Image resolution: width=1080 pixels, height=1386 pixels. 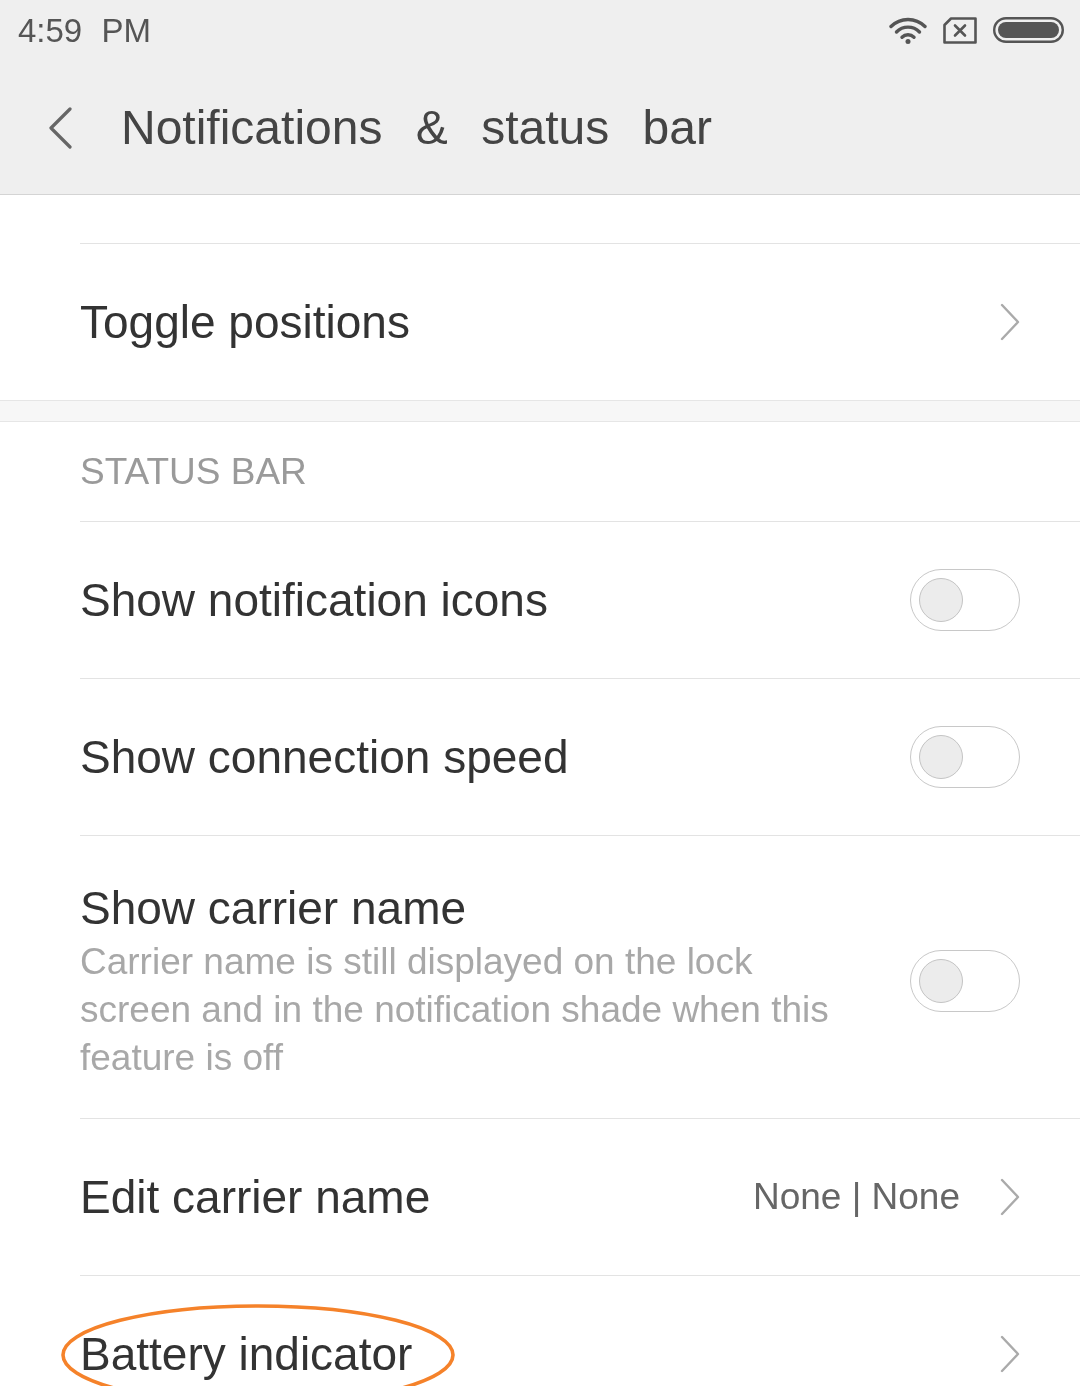 I want to click on section-heading: STATUS BAR, so click(x=193, y=471).